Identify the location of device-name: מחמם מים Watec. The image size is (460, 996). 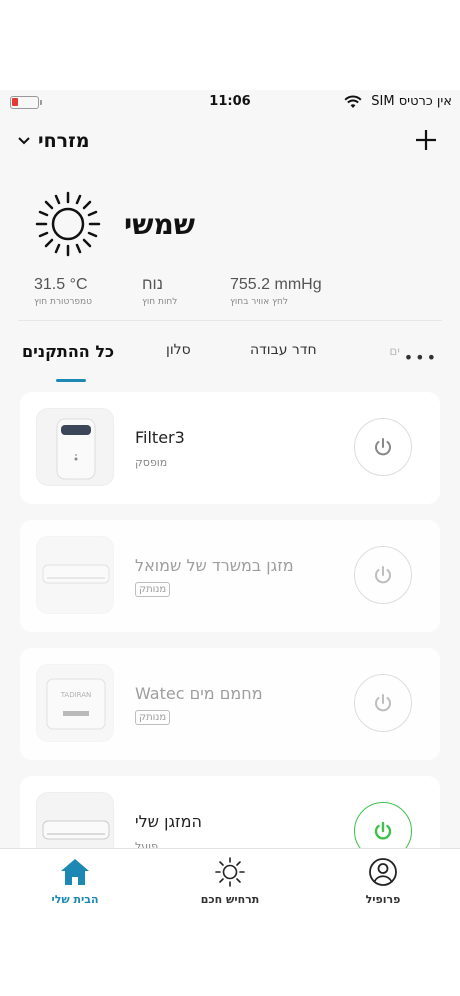
(199, 693).